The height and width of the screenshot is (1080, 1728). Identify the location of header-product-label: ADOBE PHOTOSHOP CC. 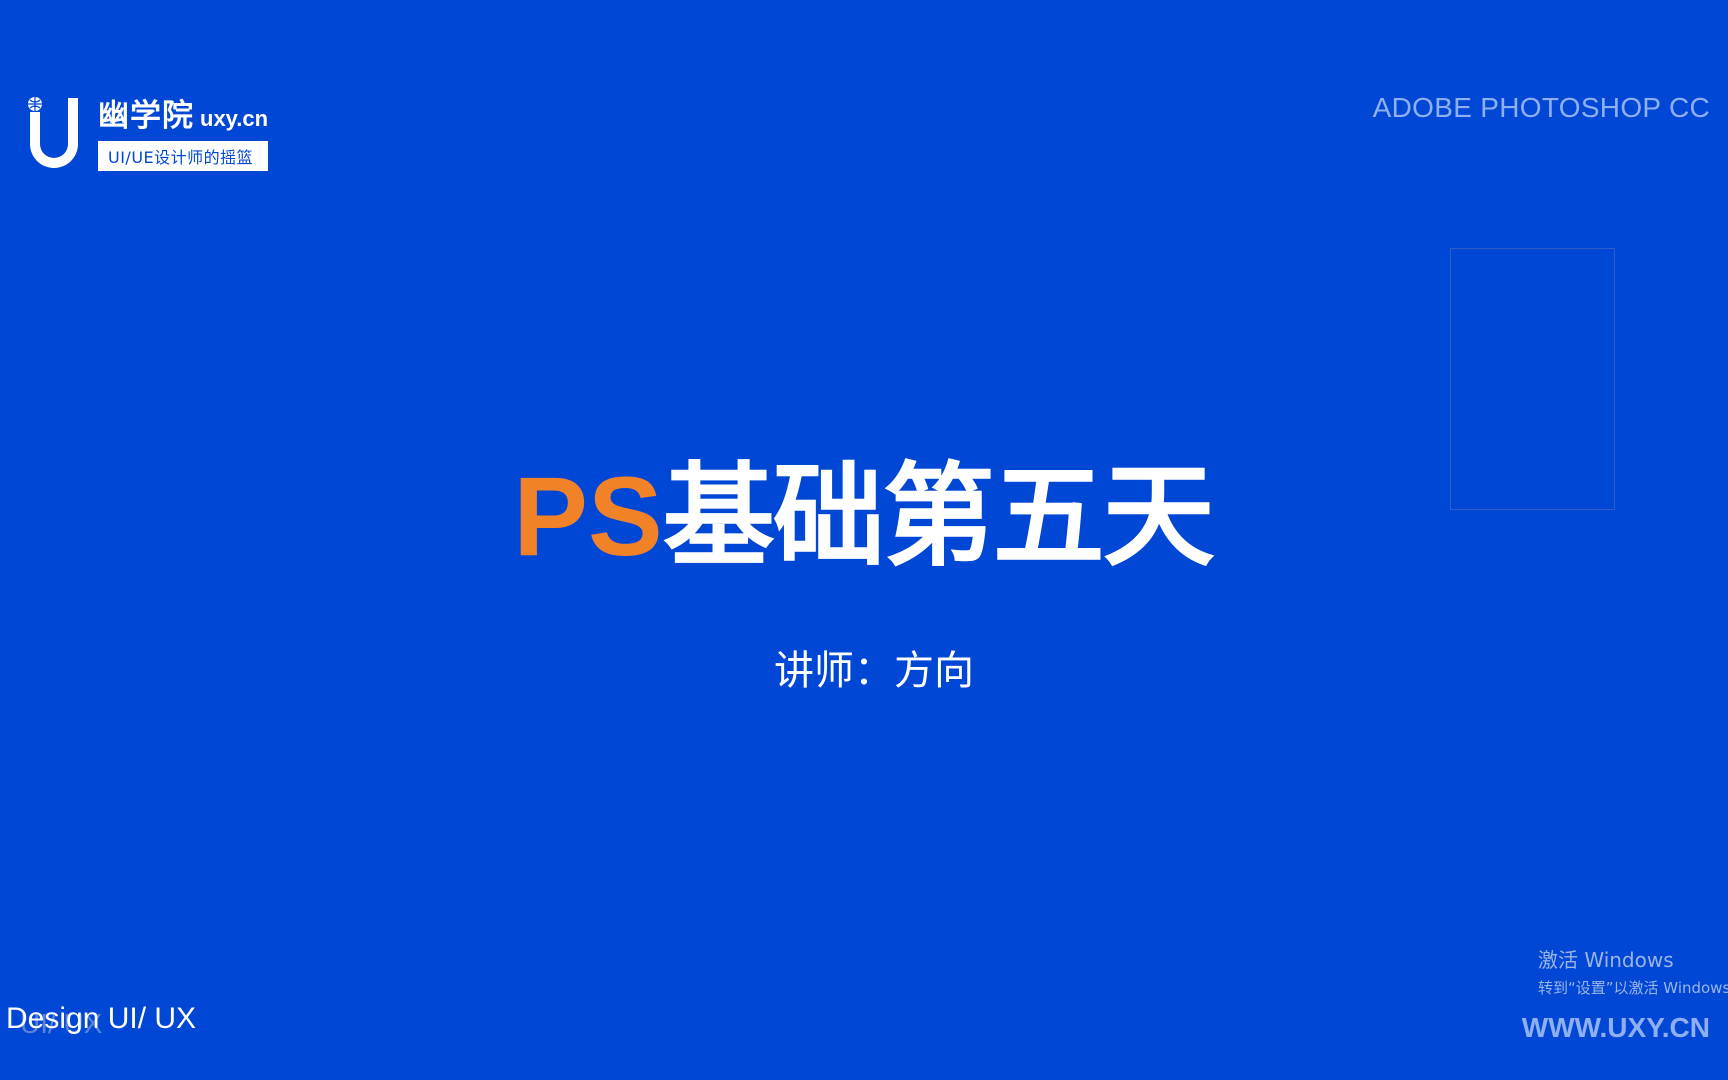
(1541, 107).